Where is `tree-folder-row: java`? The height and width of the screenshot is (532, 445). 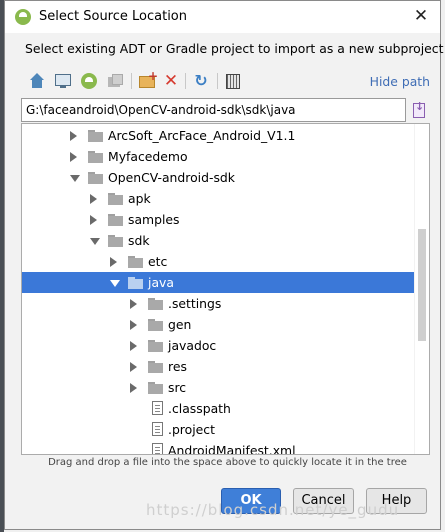 tree-folder-row: java is located at coordinates (225, 282).